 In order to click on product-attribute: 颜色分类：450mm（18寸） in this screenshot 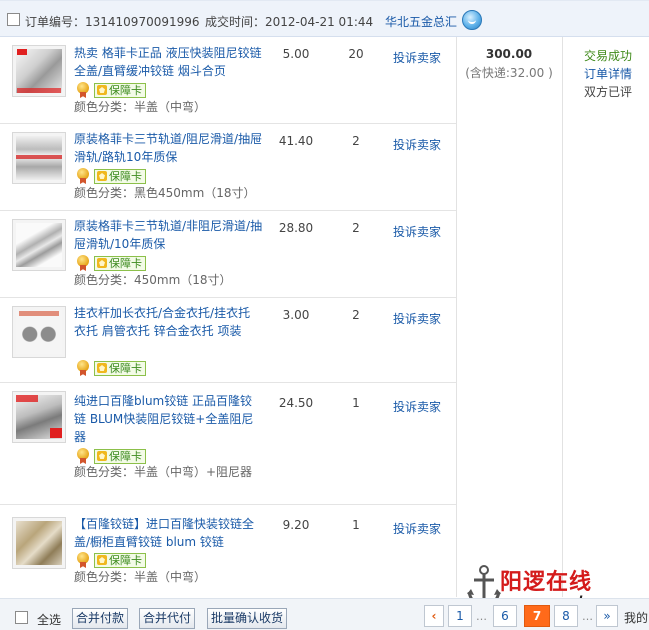, I will do `click(153, 280)`.